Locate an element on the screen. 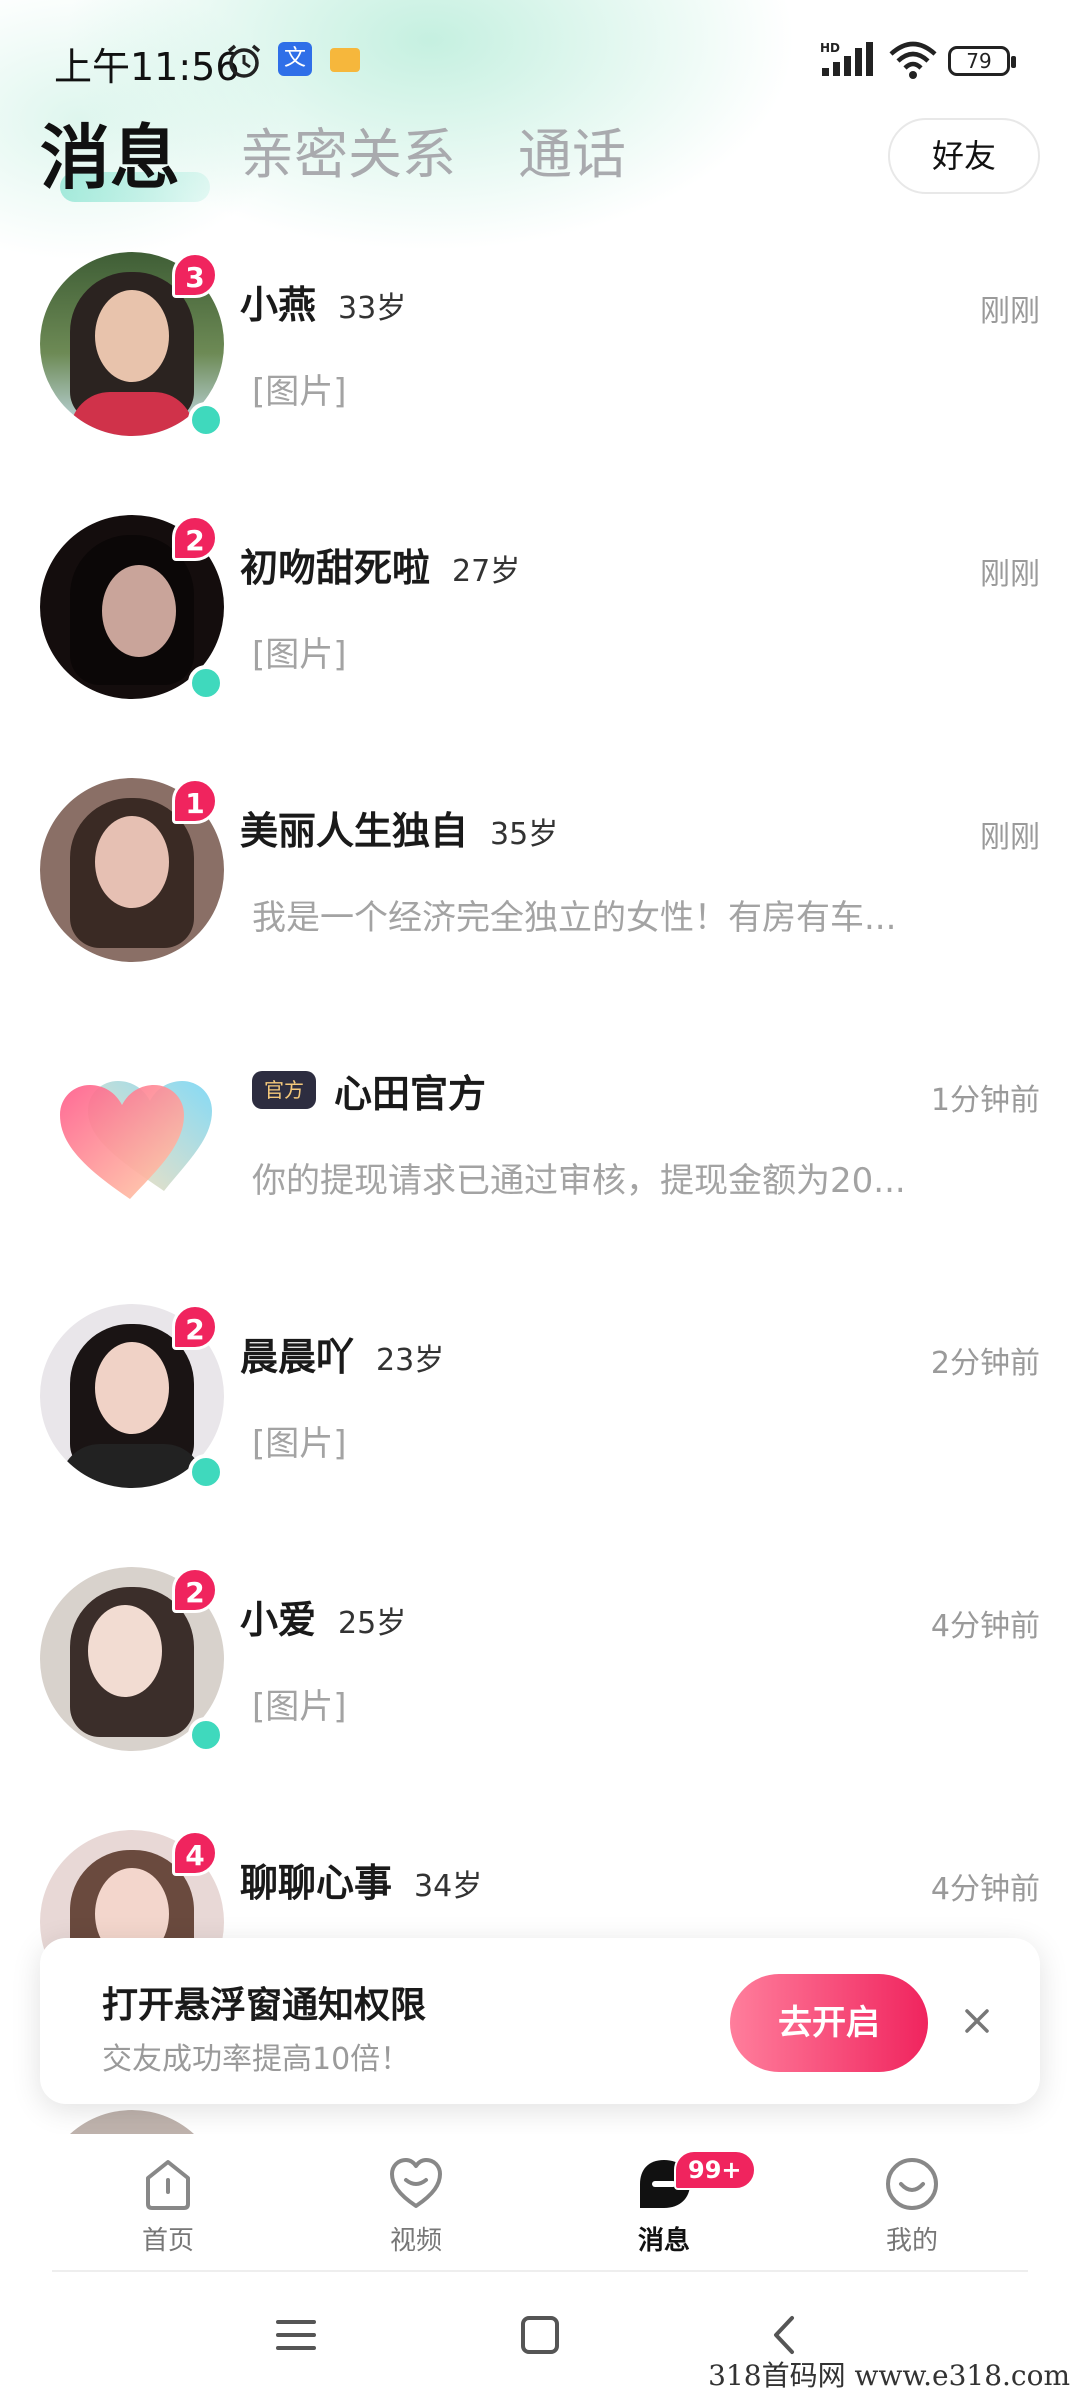 The width and height of the screenshot is (1080, 2400). nav-label: 消息 is located at coordinates (663, 2241).